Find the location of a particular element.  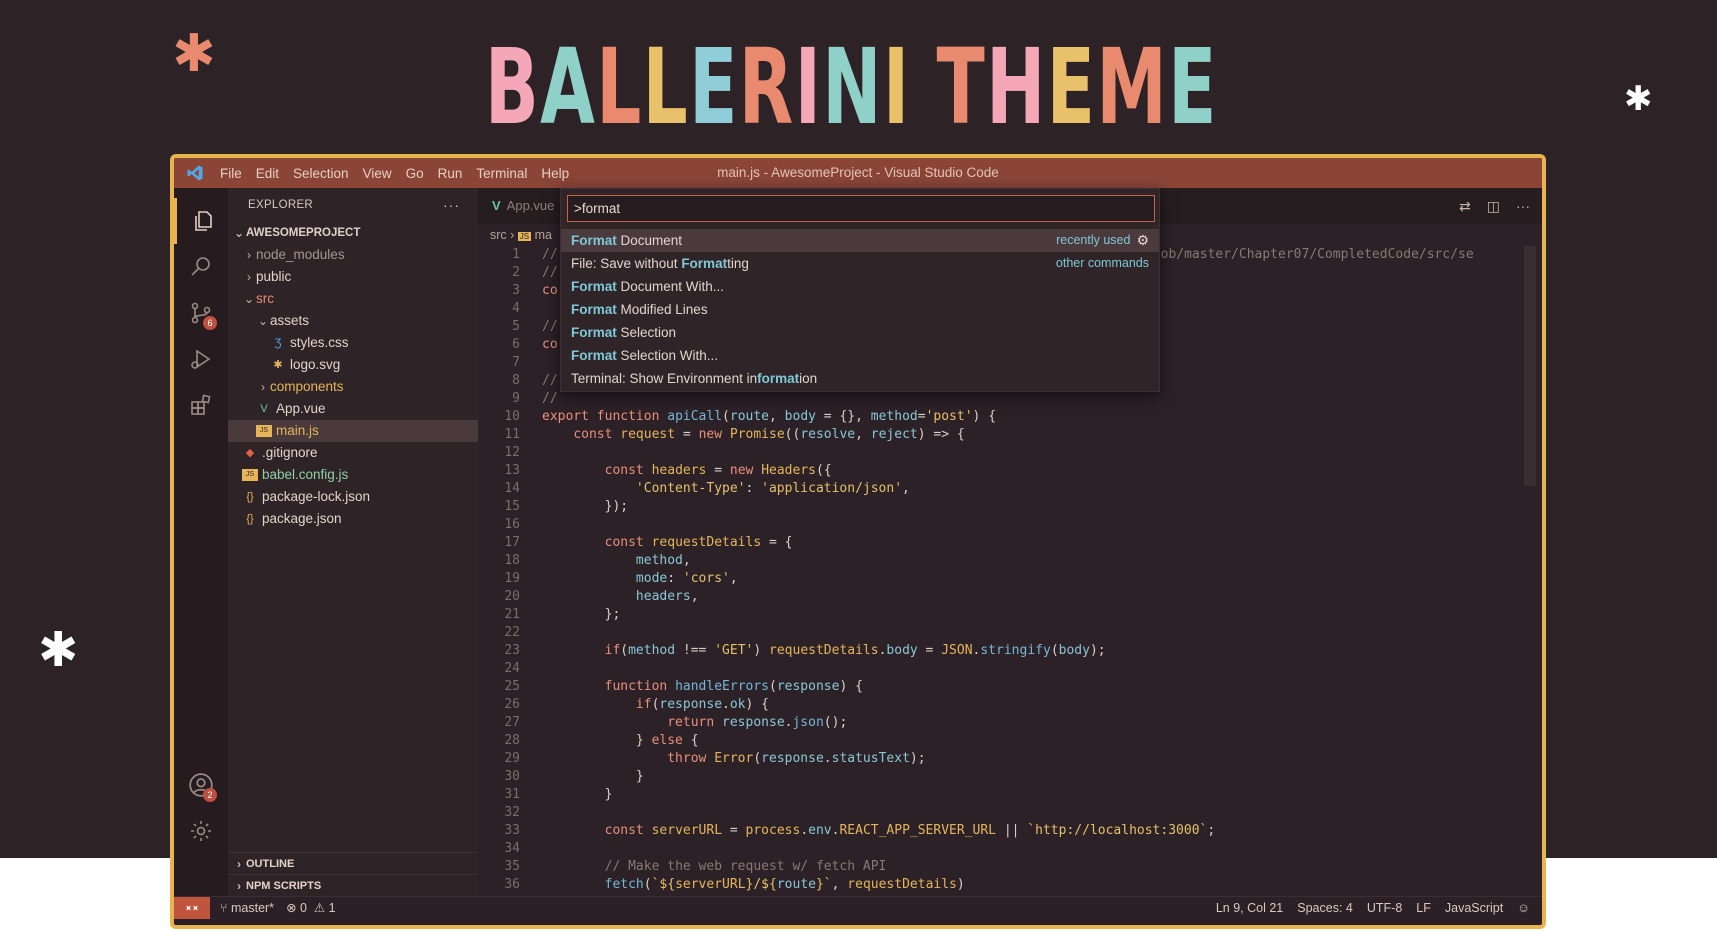

breadcrumb-src: src is located at coordinates (498, 235).